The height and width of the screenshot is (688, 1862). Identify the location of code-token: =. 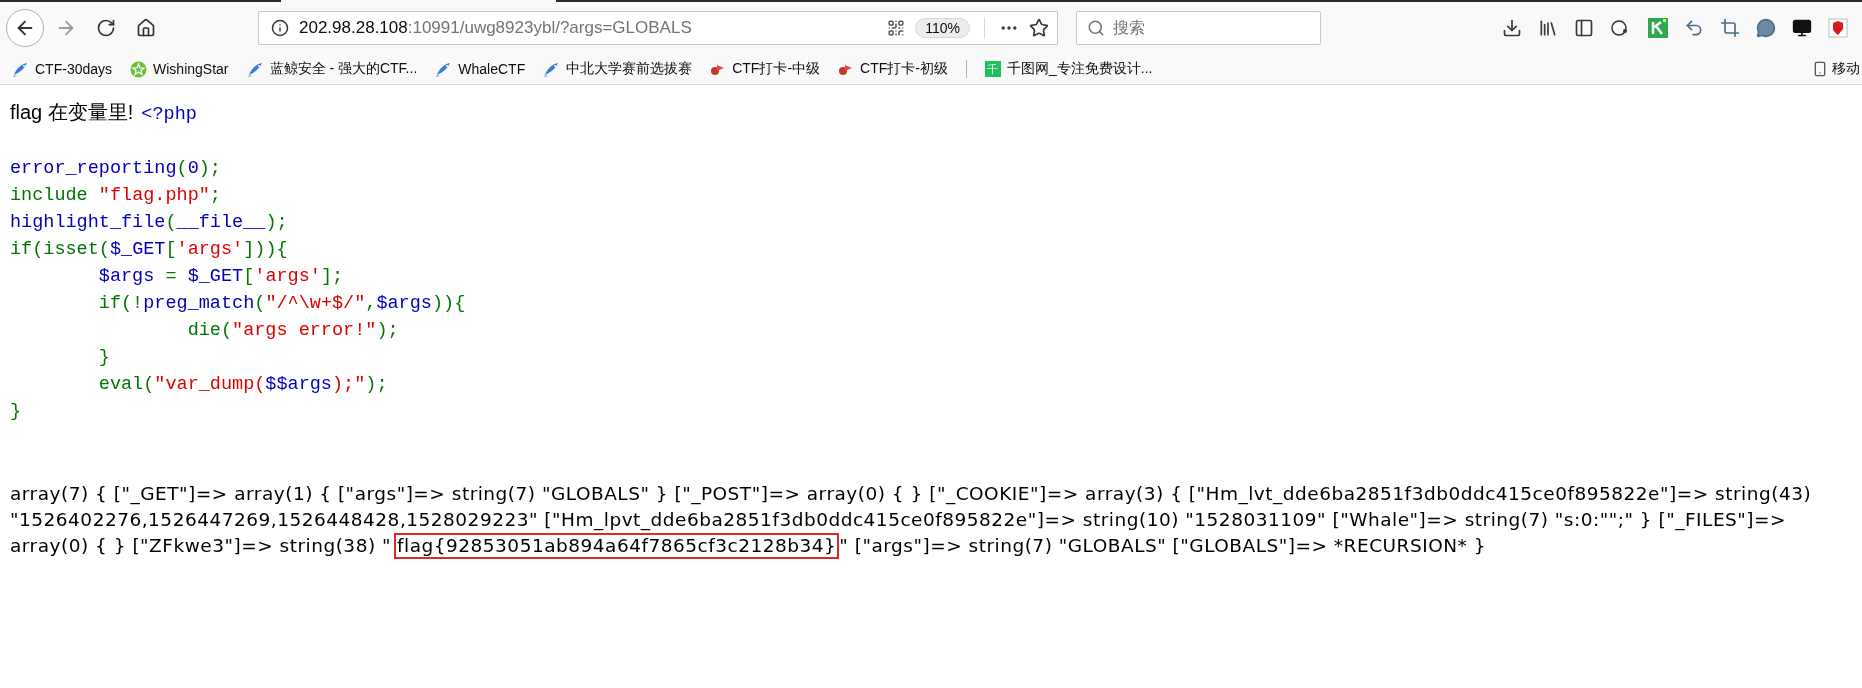
(171, 276).